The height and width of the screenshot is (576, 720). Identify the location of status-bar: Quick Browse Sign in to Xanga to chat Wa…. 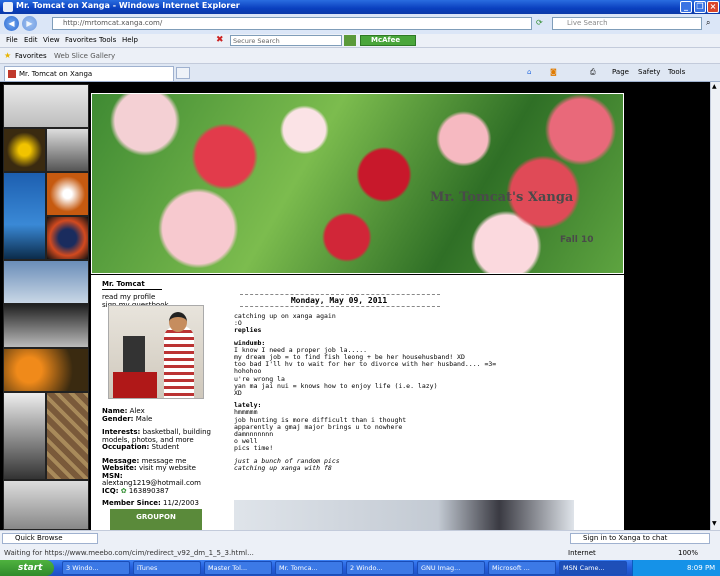
(360, 545).